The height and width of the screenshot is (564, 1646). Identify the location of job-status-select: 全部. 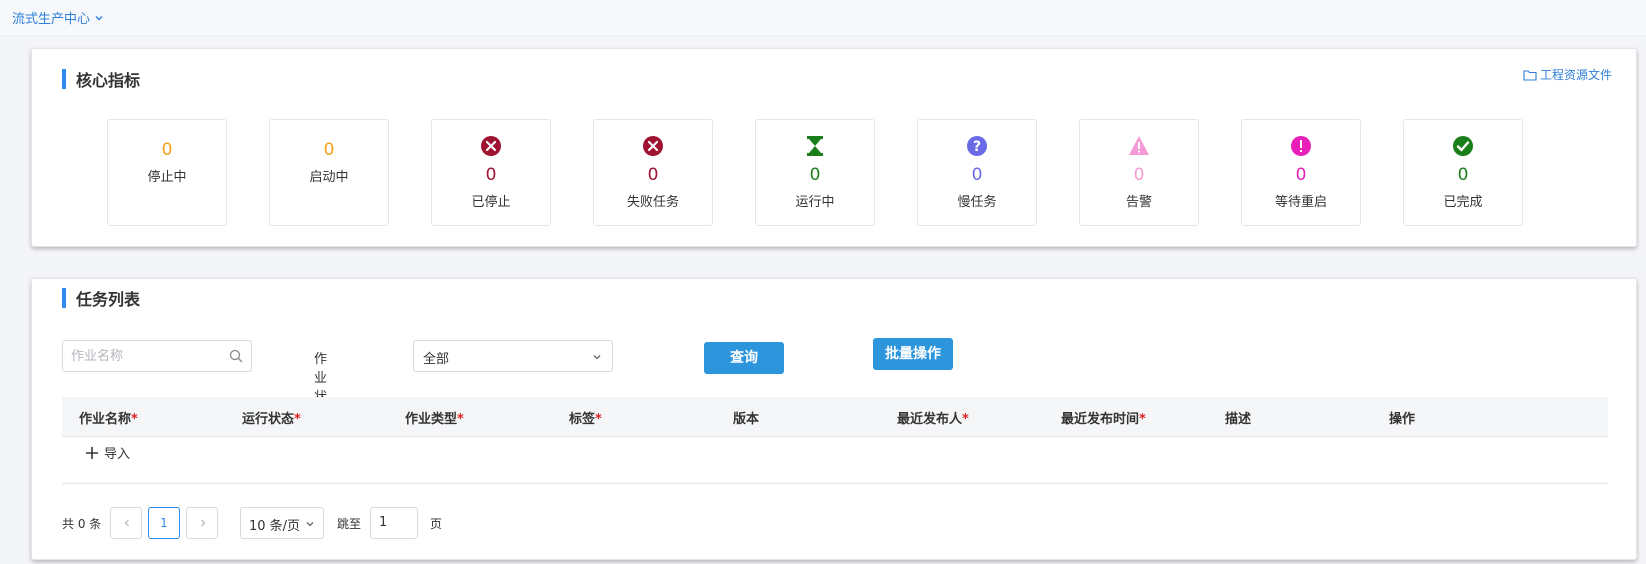
(513, 356).